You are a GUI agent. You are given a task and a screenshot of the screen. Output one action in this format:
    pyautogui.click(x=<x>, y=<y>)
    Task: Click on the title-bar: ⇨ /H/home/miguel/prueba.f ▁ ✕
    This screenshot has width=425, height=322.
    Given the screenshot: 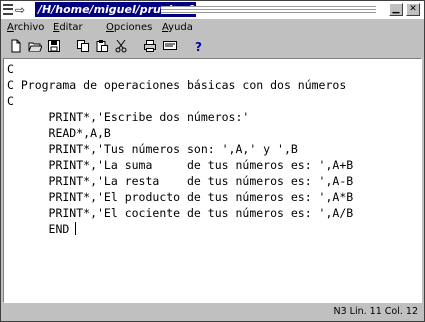 What is the action you would take?
    pyautogui.click(x=212, y=10)
    